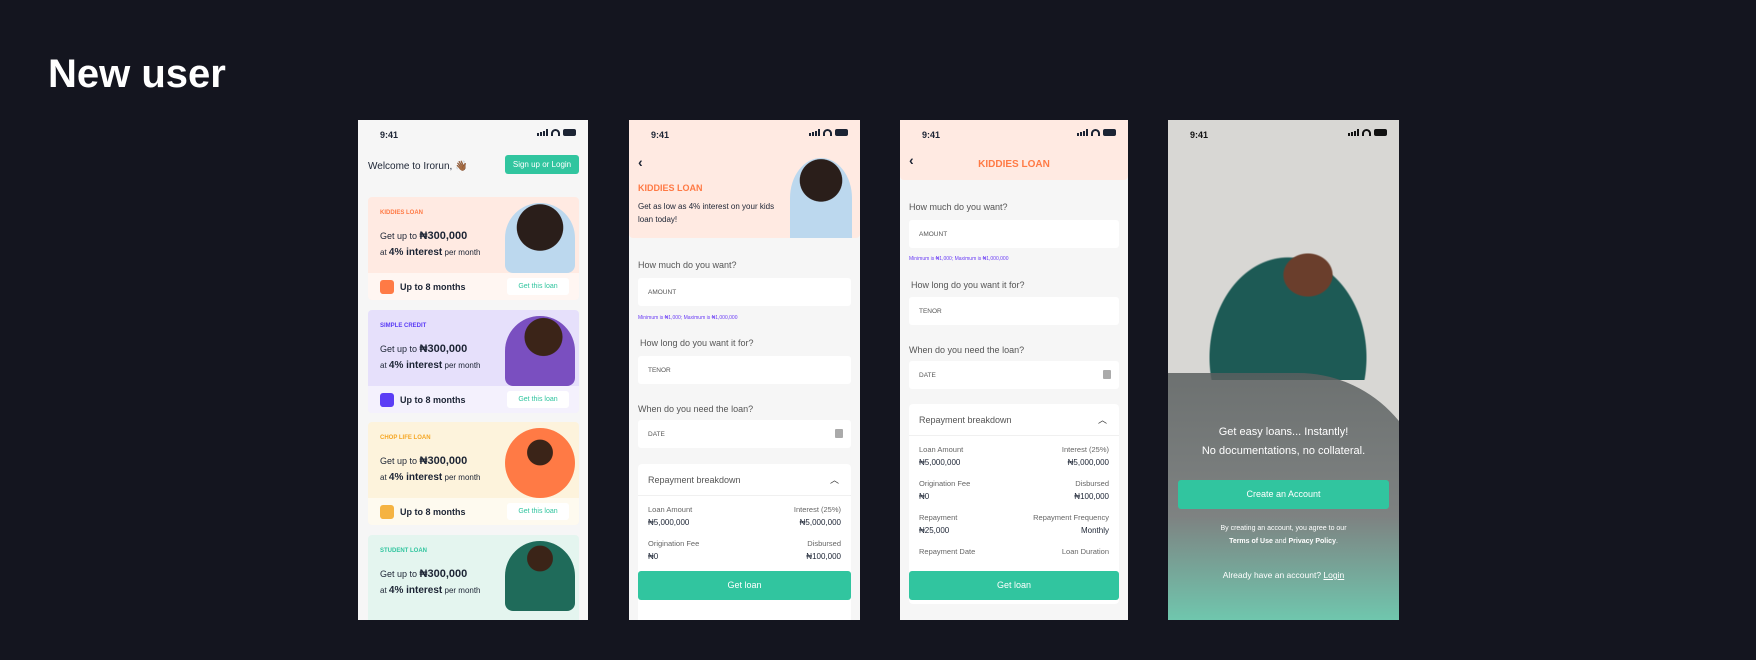  What do you see at coordinates (540, 351) in the screenshot?
I see `man-photo` at bounding box center [540, 351].